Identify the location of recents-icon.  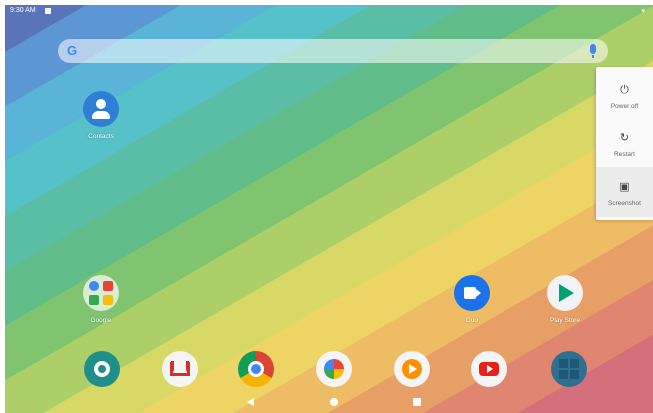
(417, 402).